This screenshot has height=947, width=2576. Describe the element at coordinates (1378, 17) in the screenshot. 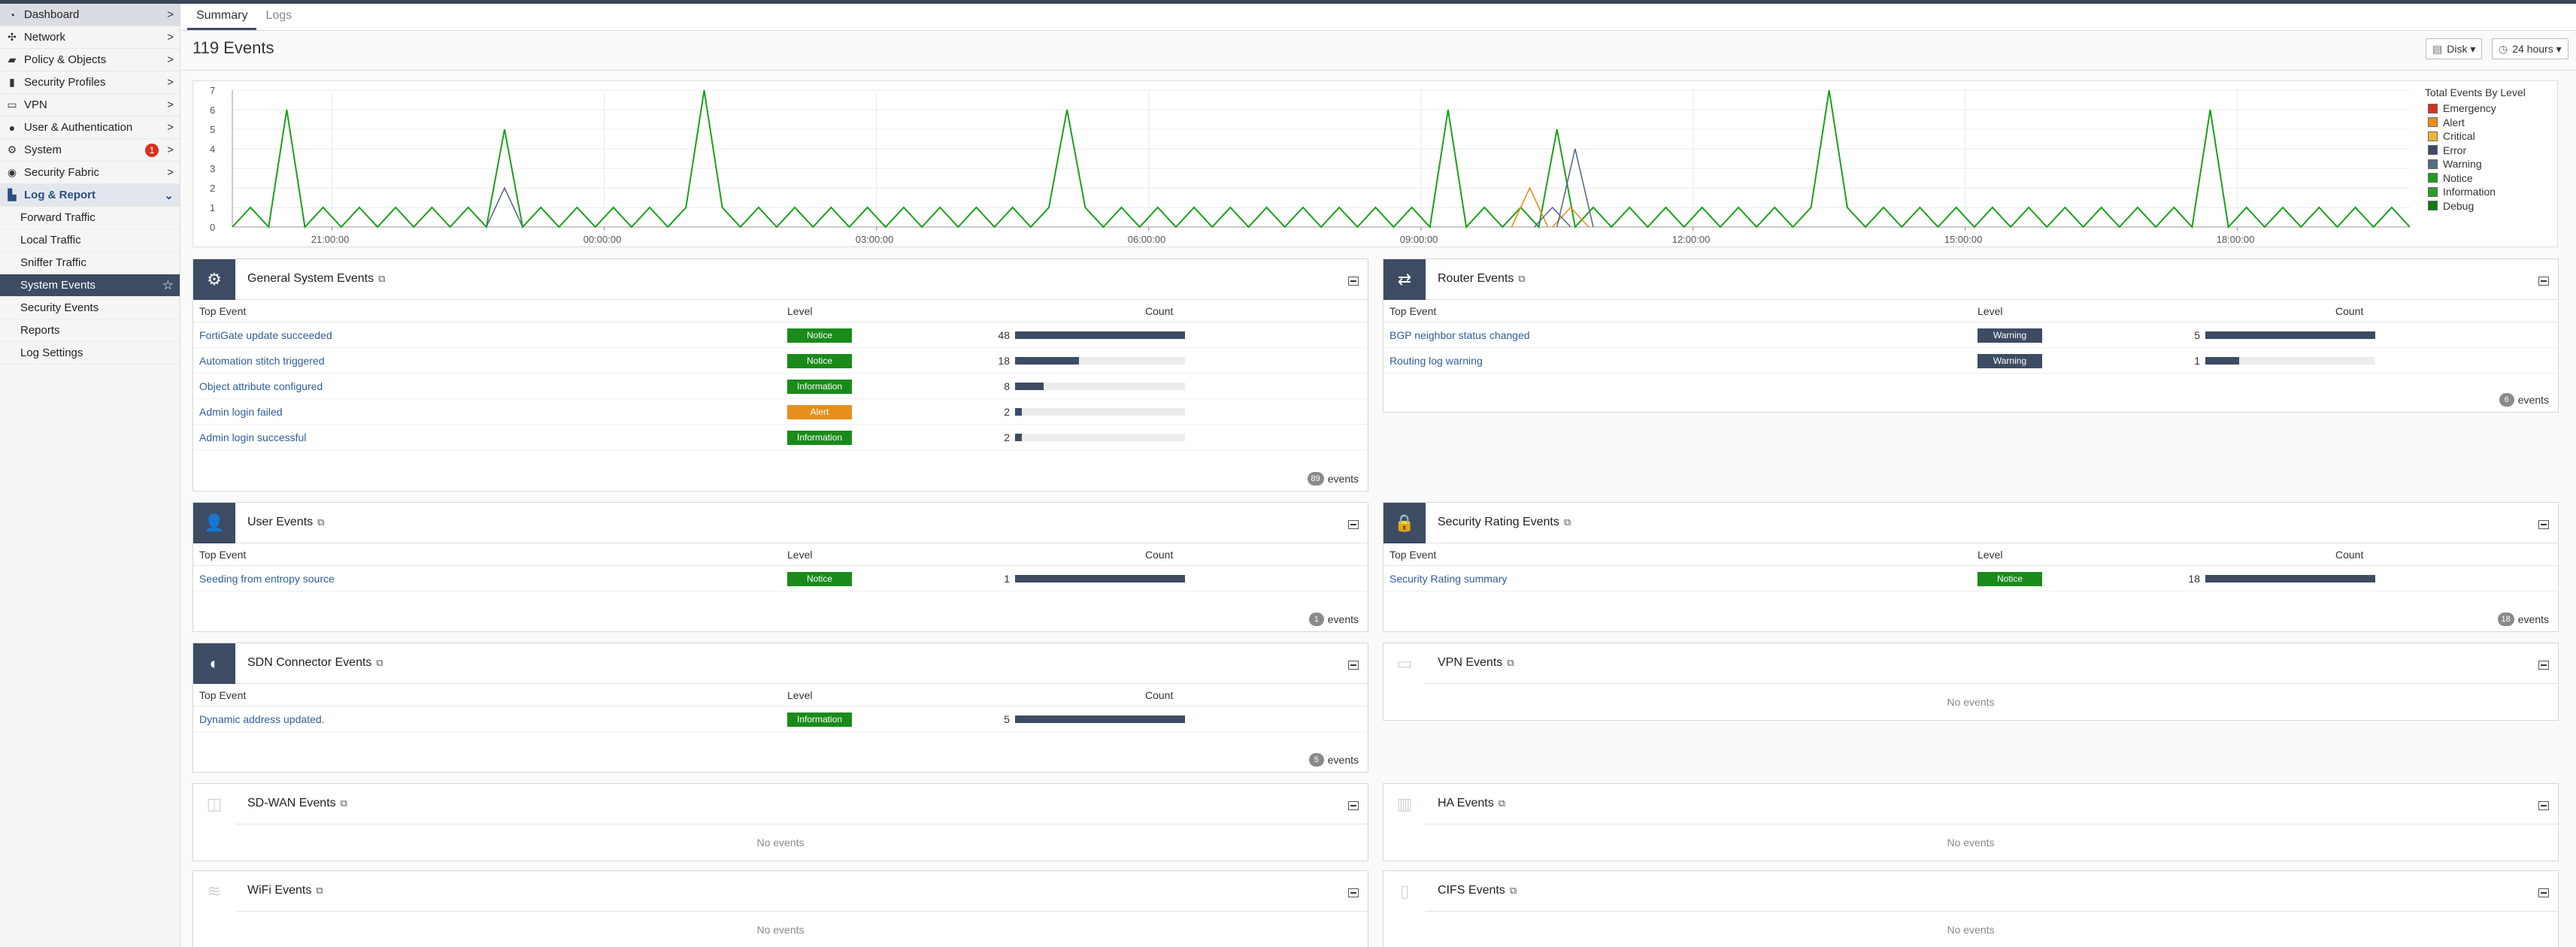

I see `tab-bar: Summary Logs` at that location.